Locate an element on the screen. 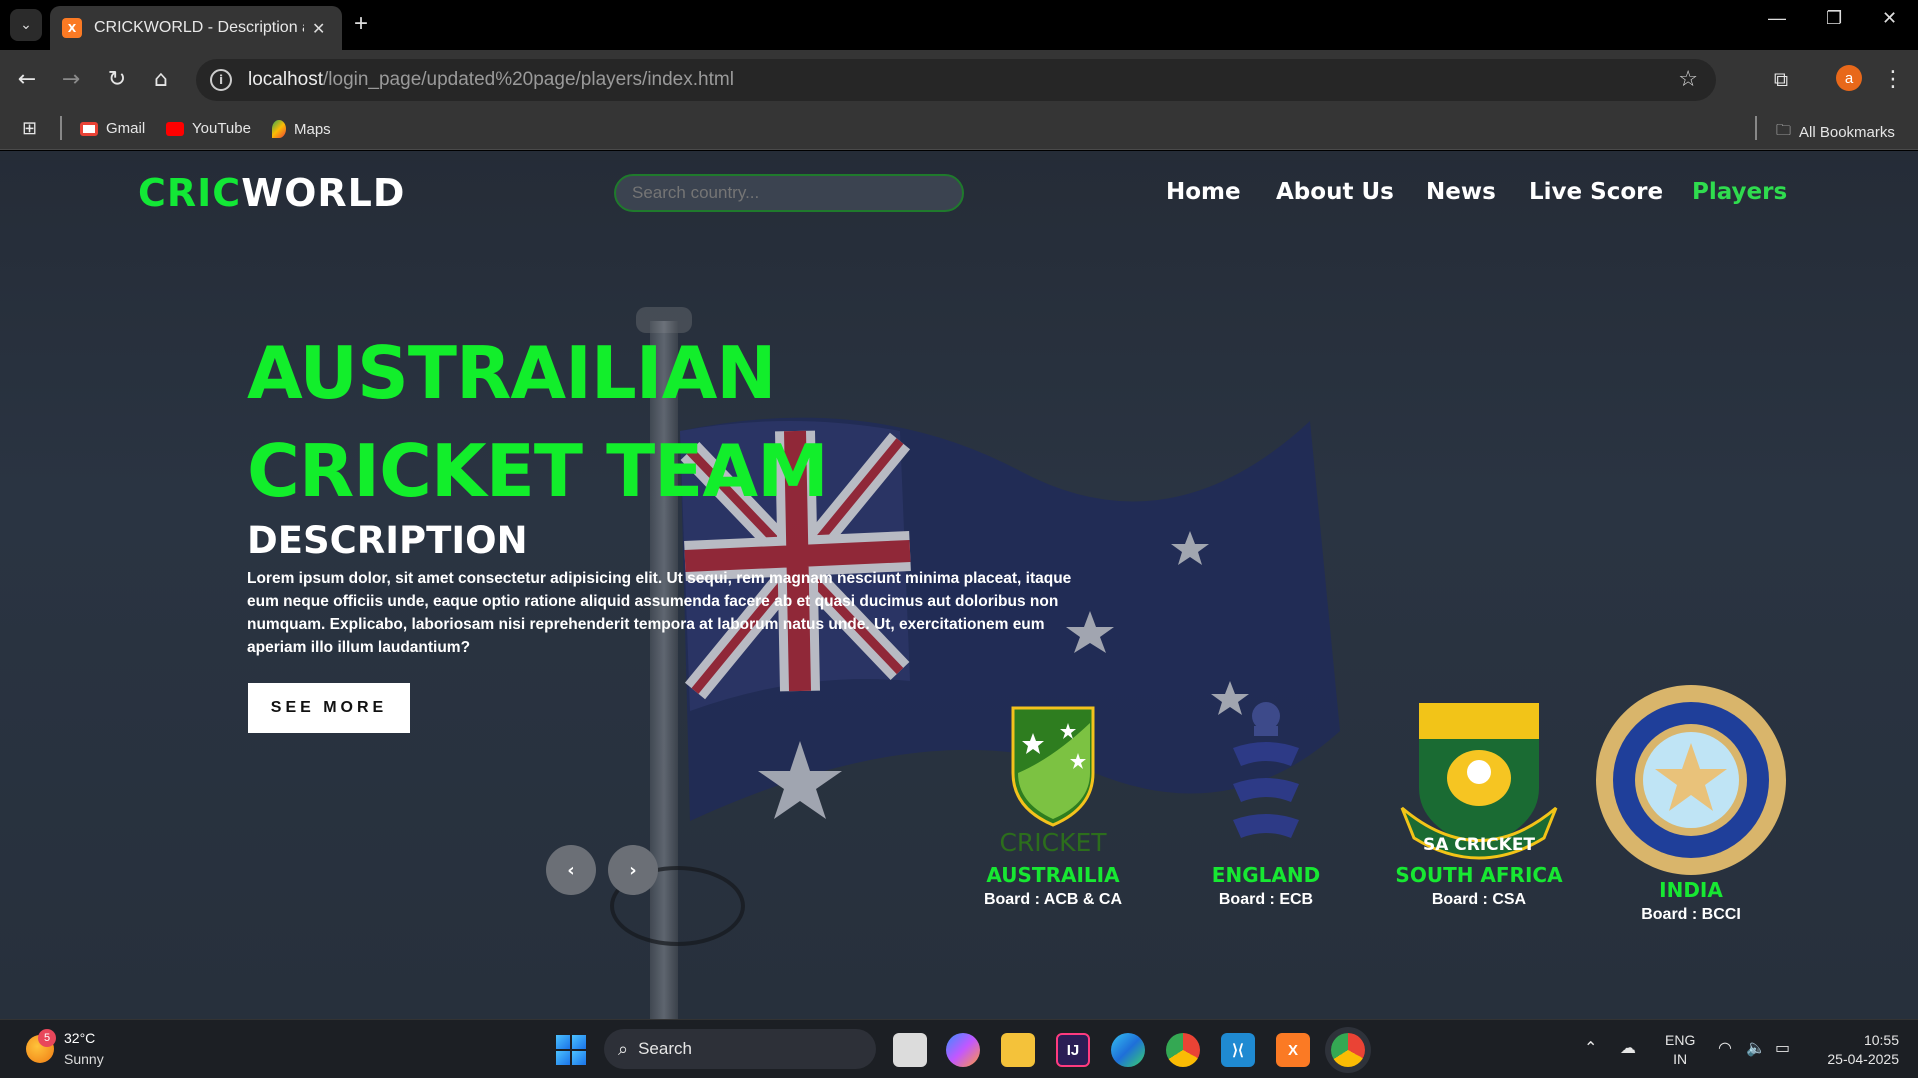 The height and width of the screenshot is (1078, 1918). xampp-favicon-icon: X is located at coordinates (72, 28).